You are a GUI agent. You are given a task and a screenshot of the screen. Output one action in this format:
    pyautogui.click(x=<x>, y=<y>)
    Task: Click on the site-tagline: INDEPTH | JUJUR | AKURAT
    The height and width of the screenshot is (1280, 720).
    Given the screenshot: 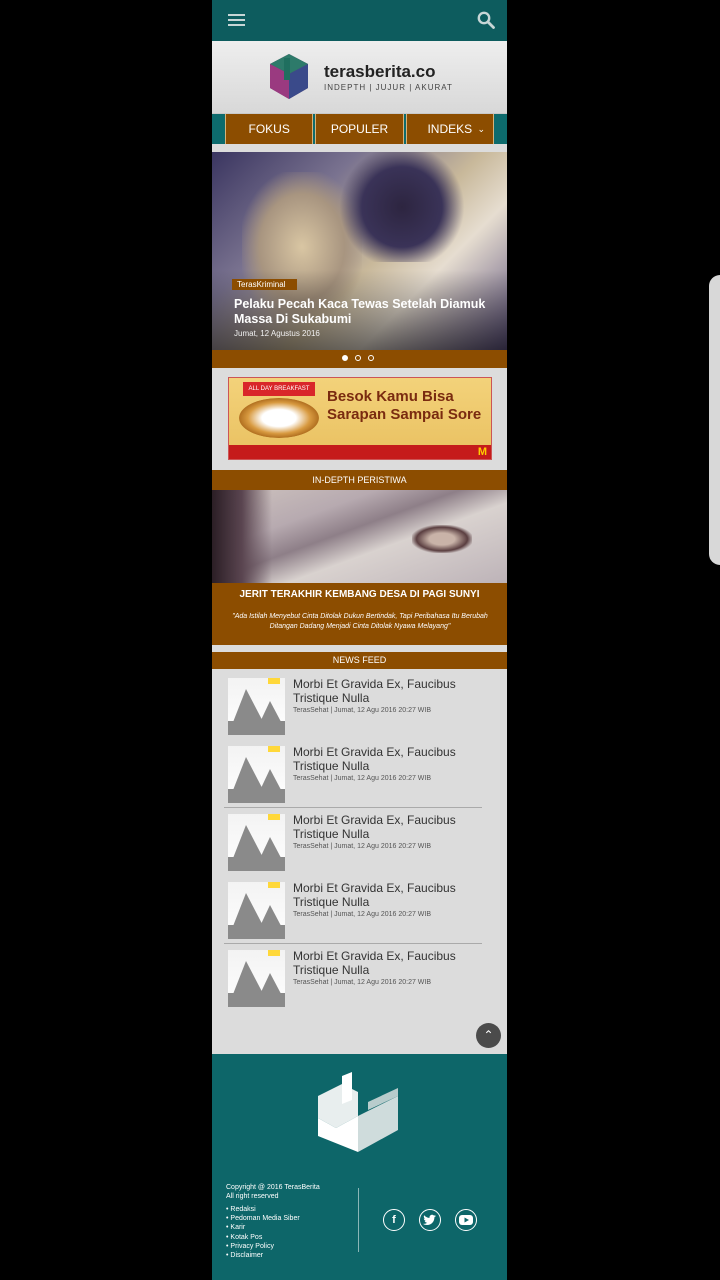 What is the action you would take?
    pyautogui.click(x=388, y=87)
    